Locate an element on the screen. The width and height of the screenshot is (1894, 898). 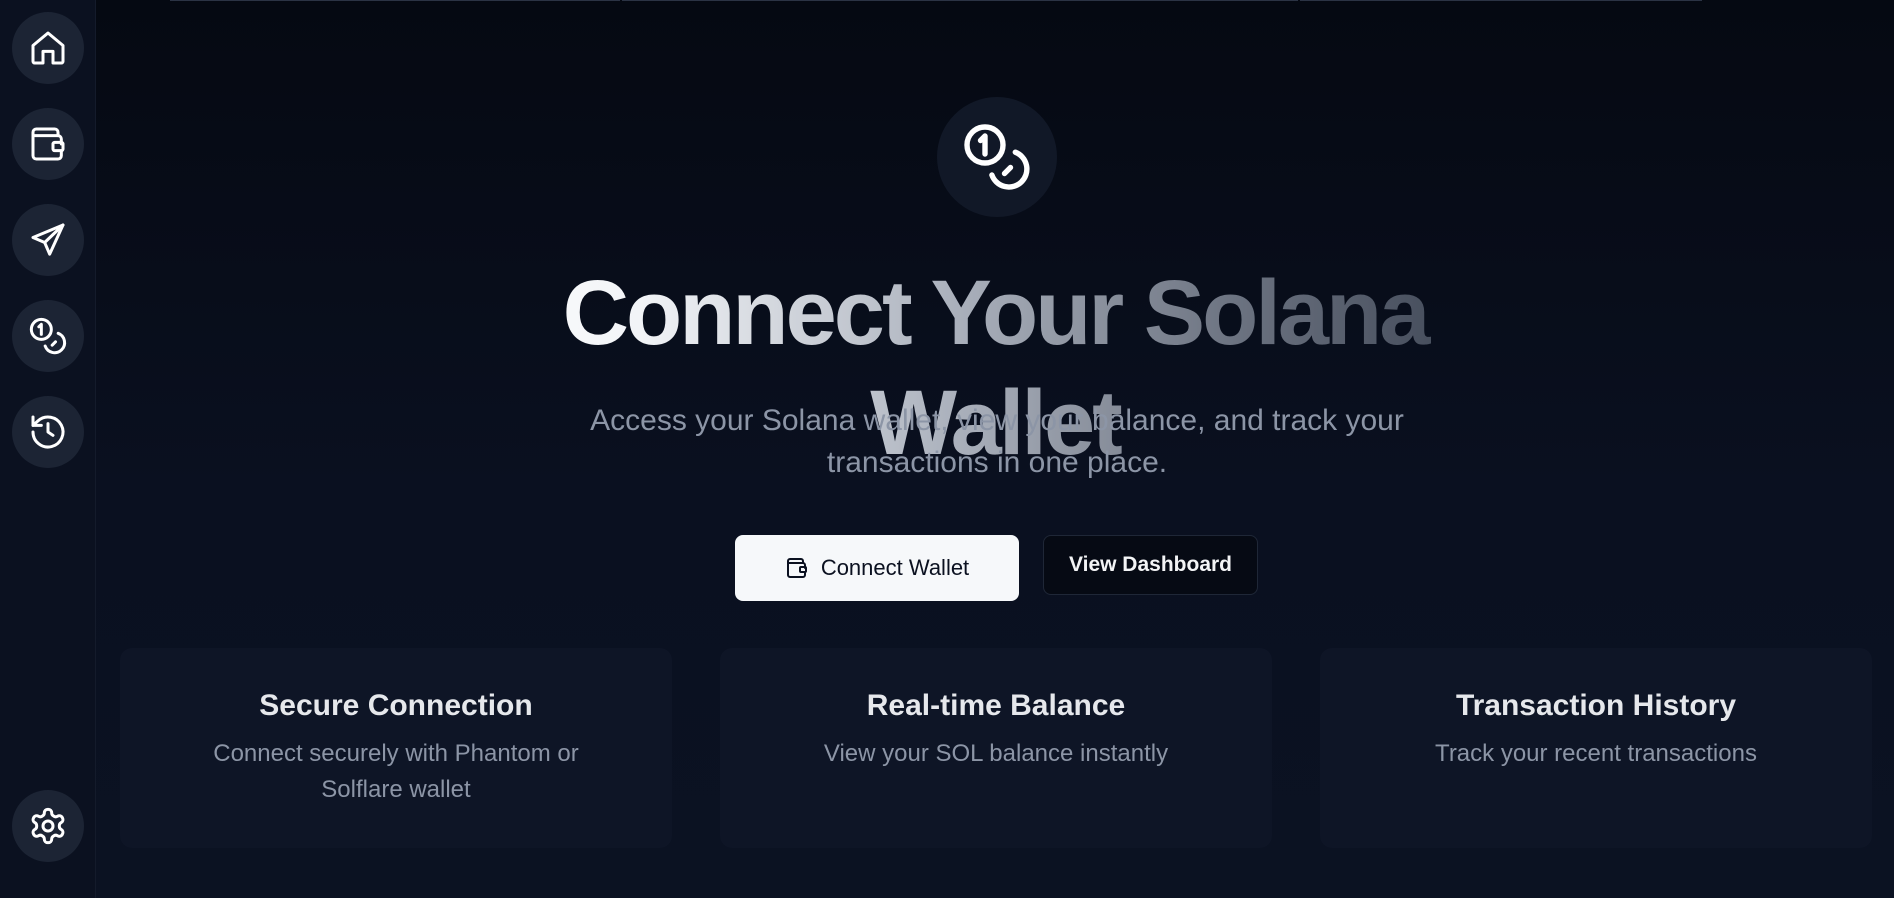
gear-icon is located at coordinates (48, 826).